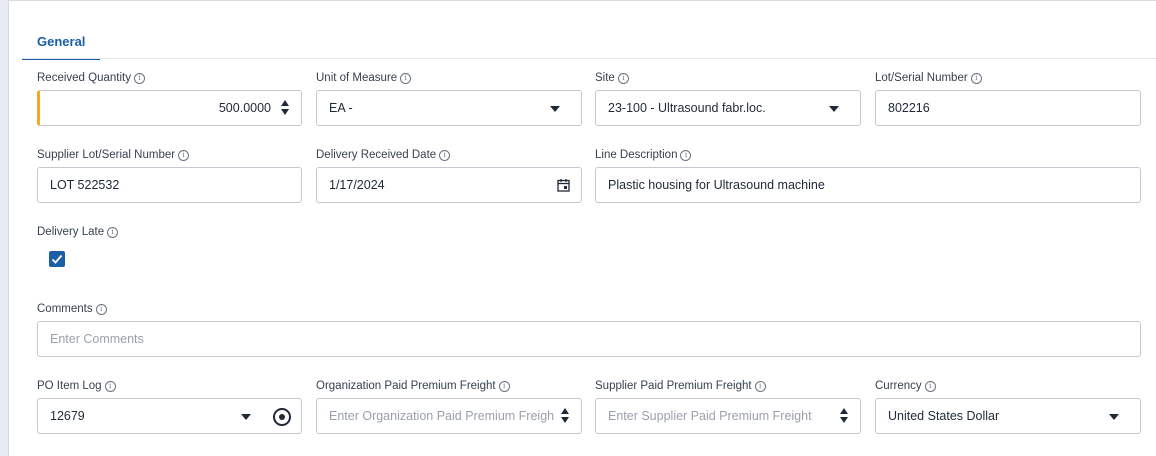 Image resolution: width=1156 pixels, height=456 pixels. I want to click on supplier-paid-premium-freight-placeholder: Enter Supplier Paid Premium Freight, so click(710, 416).